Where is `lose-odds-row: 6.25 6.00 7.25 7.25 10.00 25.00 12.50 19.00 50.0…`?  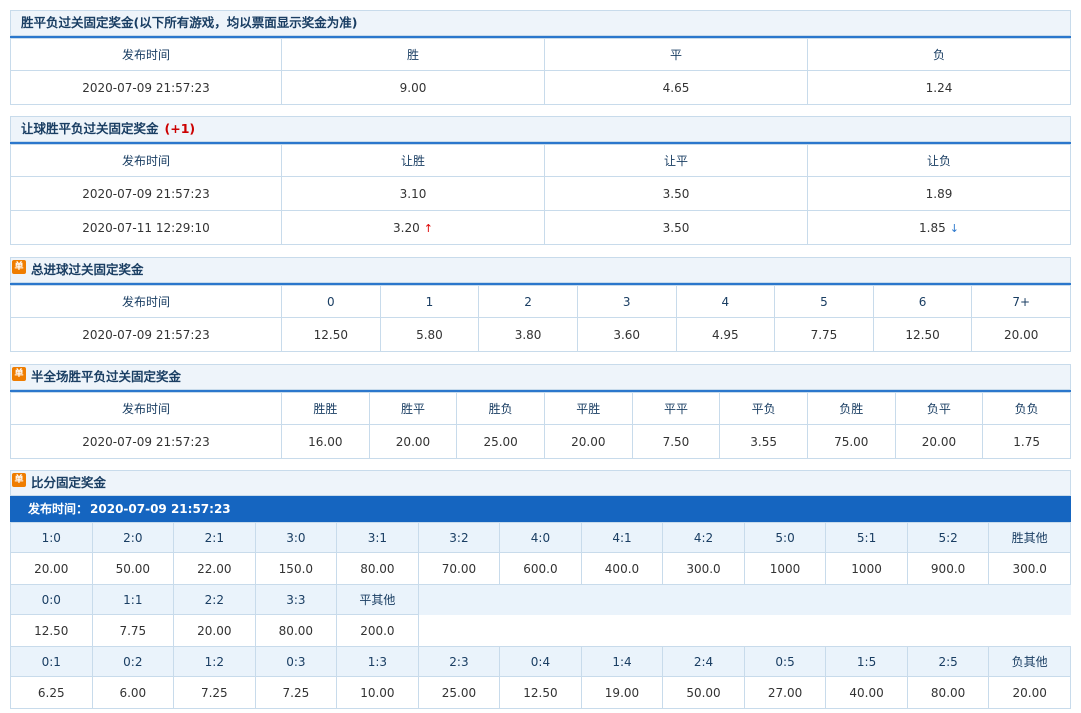
lose-odds-row: 6.25 6.00 7.25 7.25 10.00 25.00 12.50 19.00 50.0… is located at coordinates (540, 692).